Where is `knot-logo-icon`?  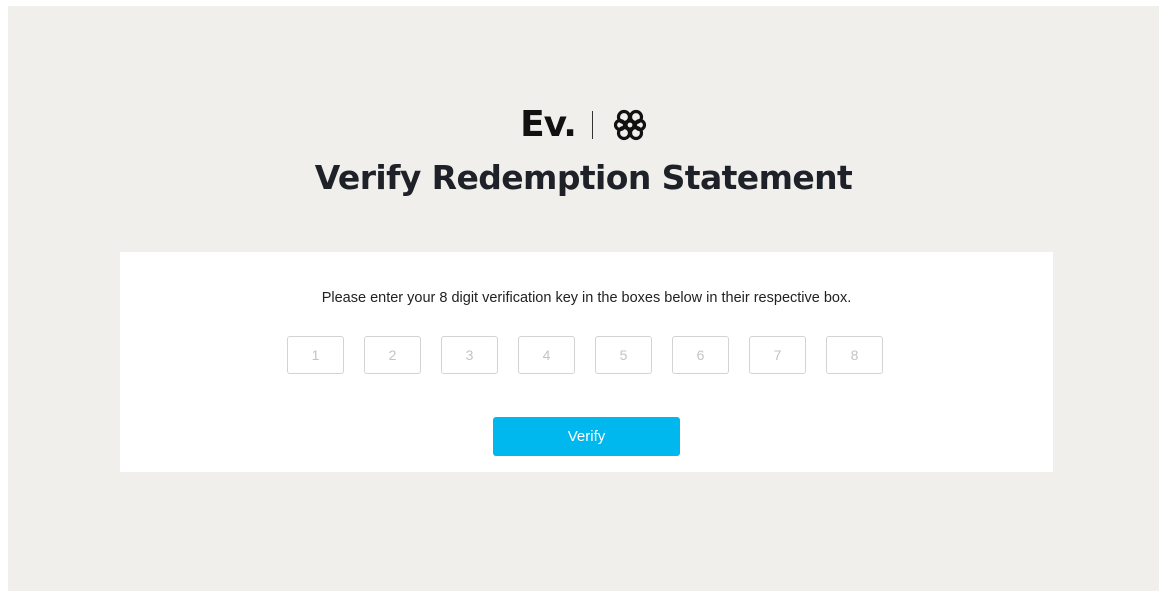
knot-logo-icon is located at coordinates (630, 125).